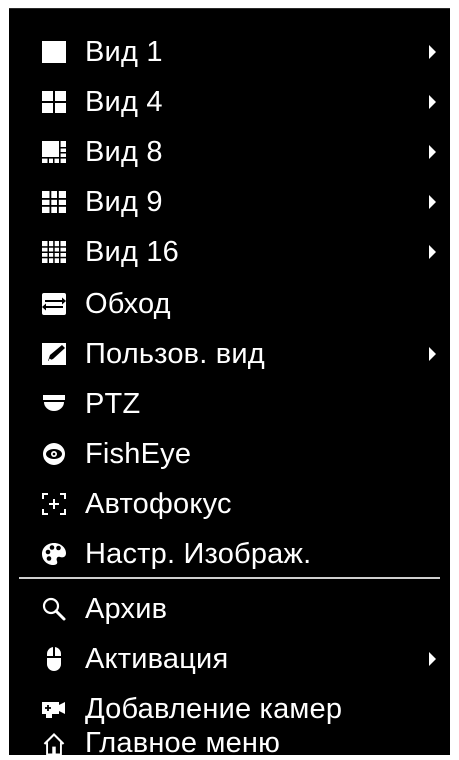 This screenshot has height=760, width=459. What do you see at coordinates (54, 403) in the screenshot?
I see `ptz-icon` at bounding box center [54, 403].